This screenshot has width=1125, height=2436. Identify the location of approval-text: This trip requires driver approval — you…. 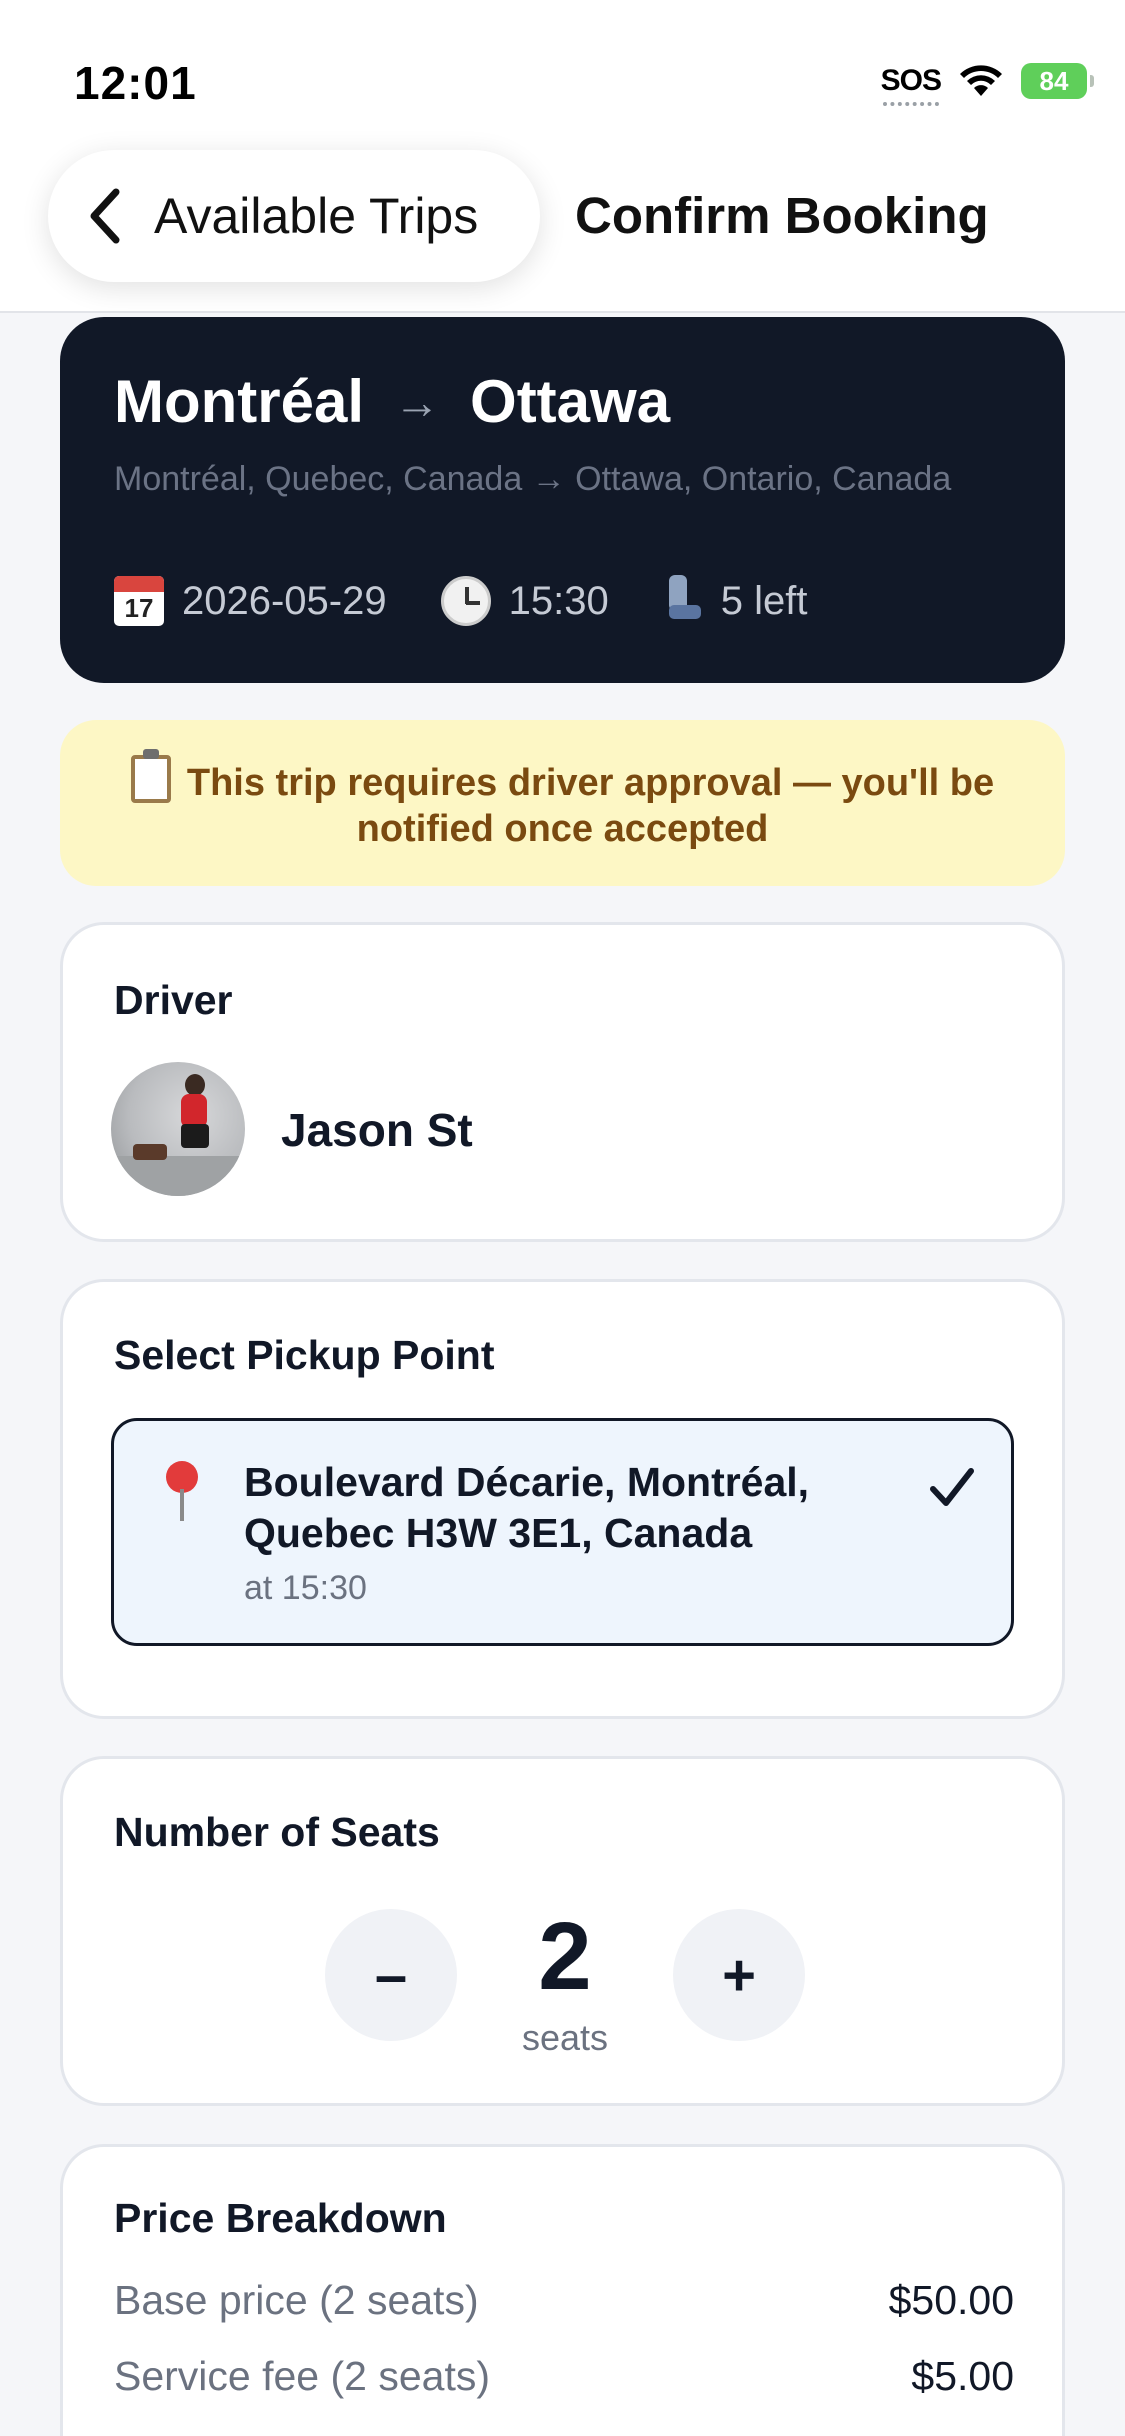
(590, 805).